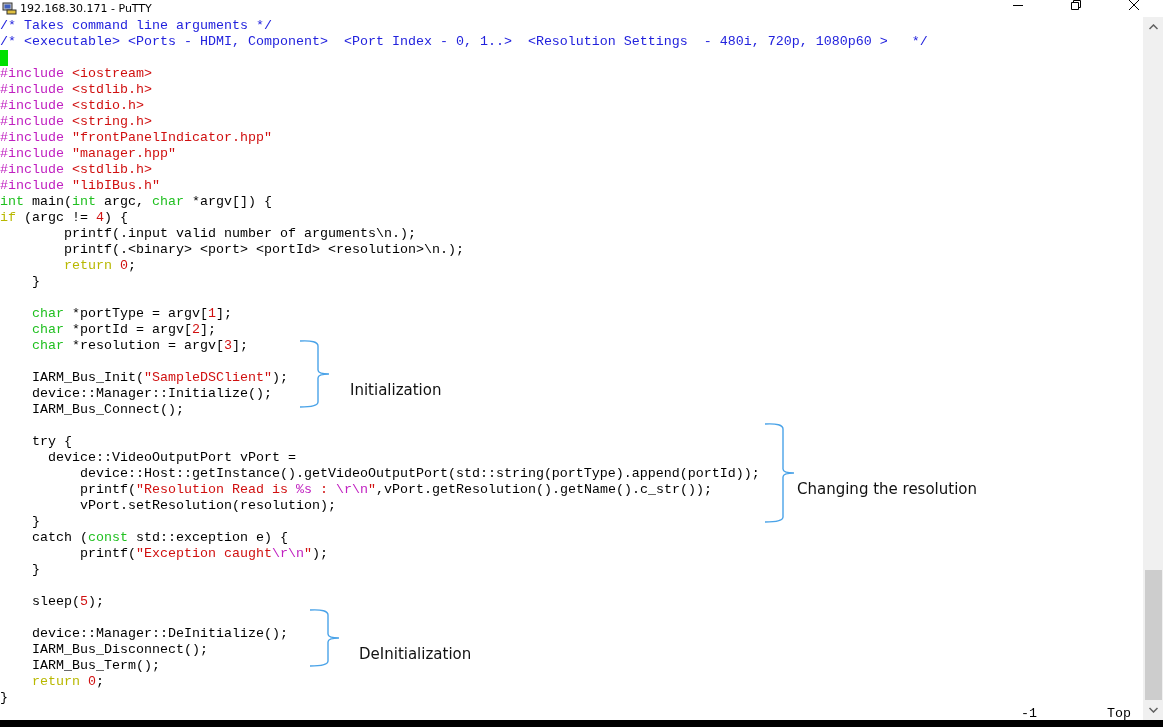 The height and width of the screenshot is (727, 1163). I want to click on restore-icon, so click(1076, 5).